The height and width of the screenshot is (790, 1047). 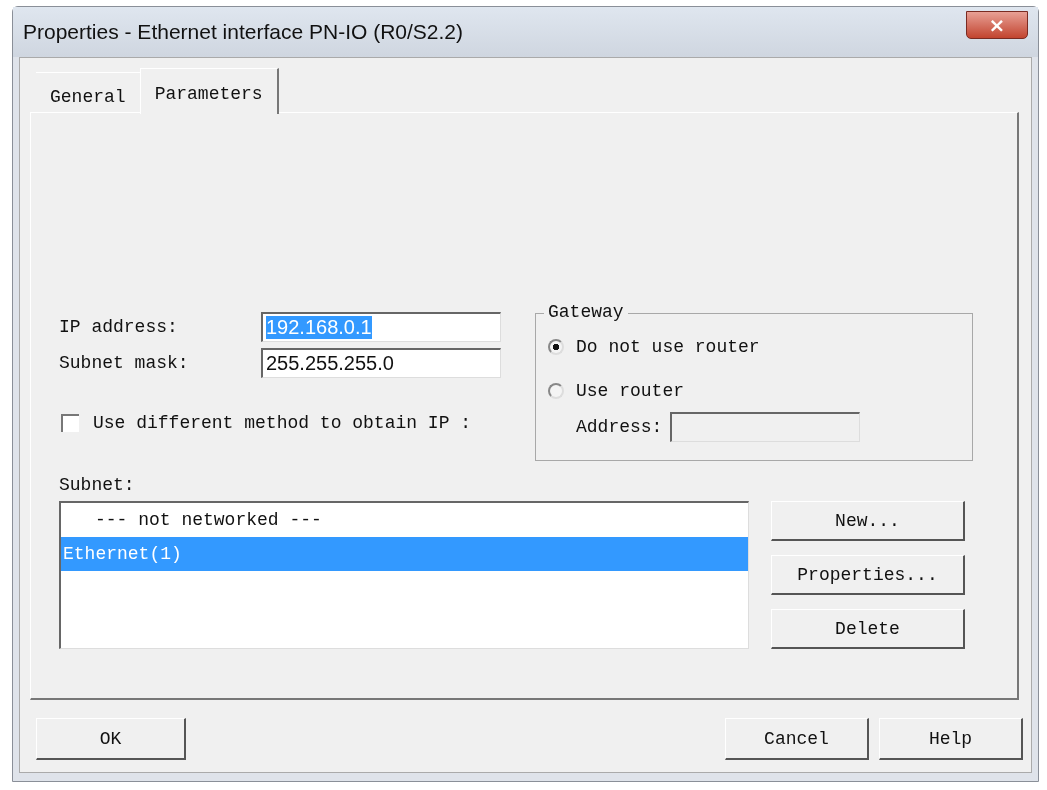 I want to click on list-item: --- not networked ---, so click(x=404, y=520).